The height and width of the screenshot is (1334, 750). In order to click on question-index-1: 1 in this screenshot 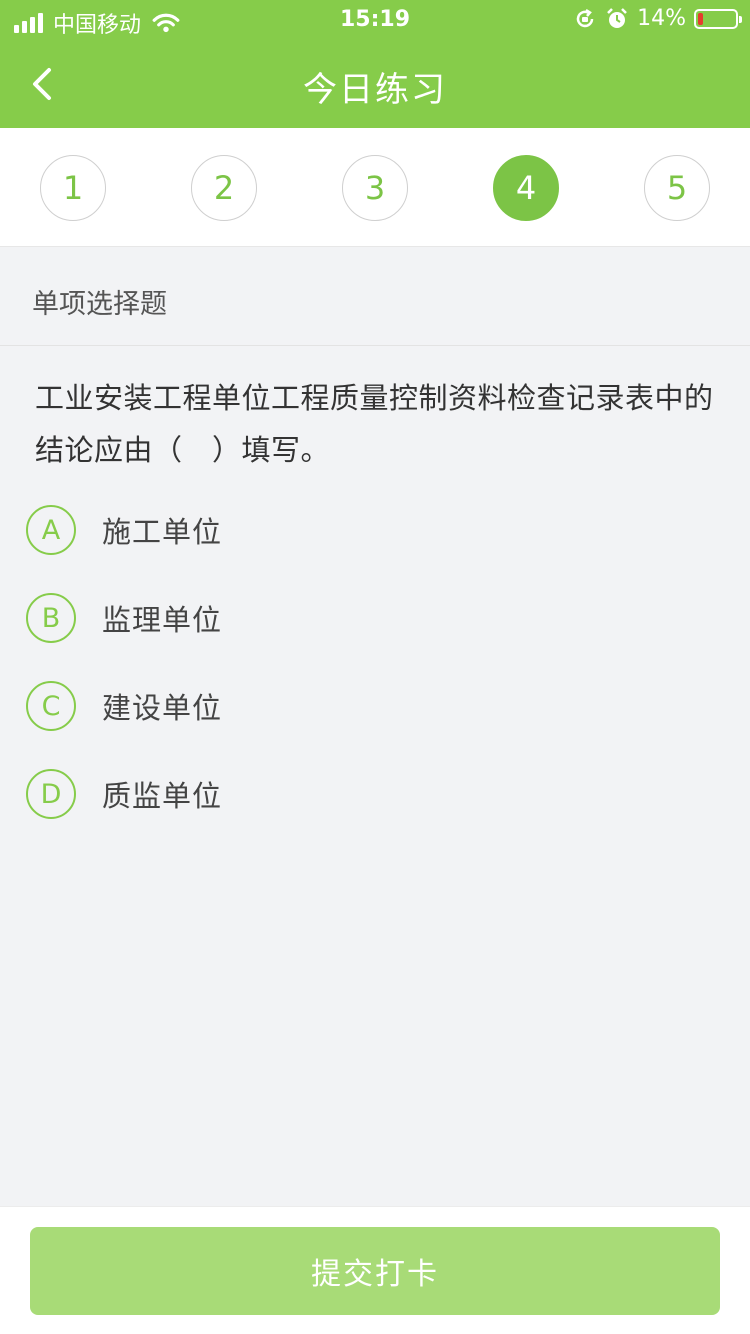, I will do `click(73, 188)`.